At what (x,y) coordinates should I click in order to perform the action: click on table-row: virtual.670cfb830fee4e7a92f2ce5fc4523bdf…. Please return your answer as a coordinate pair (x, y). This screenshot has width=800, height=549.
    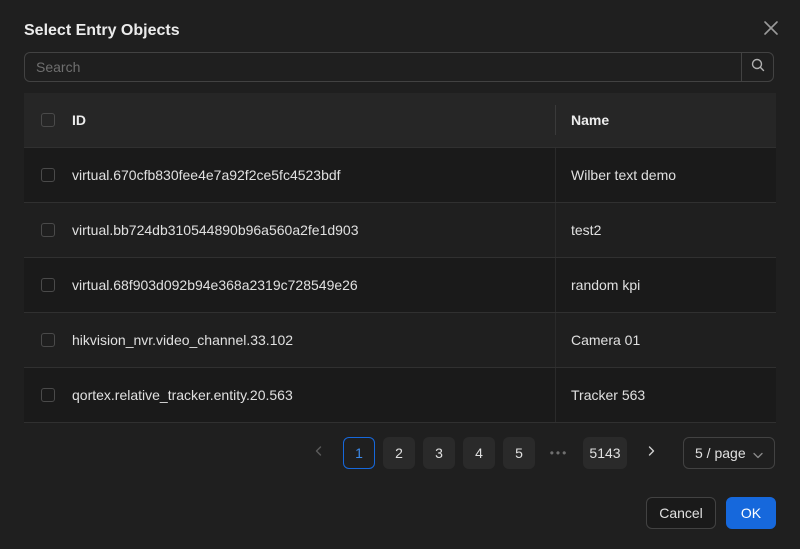
    Looking at the image, I should click on (400, 175).